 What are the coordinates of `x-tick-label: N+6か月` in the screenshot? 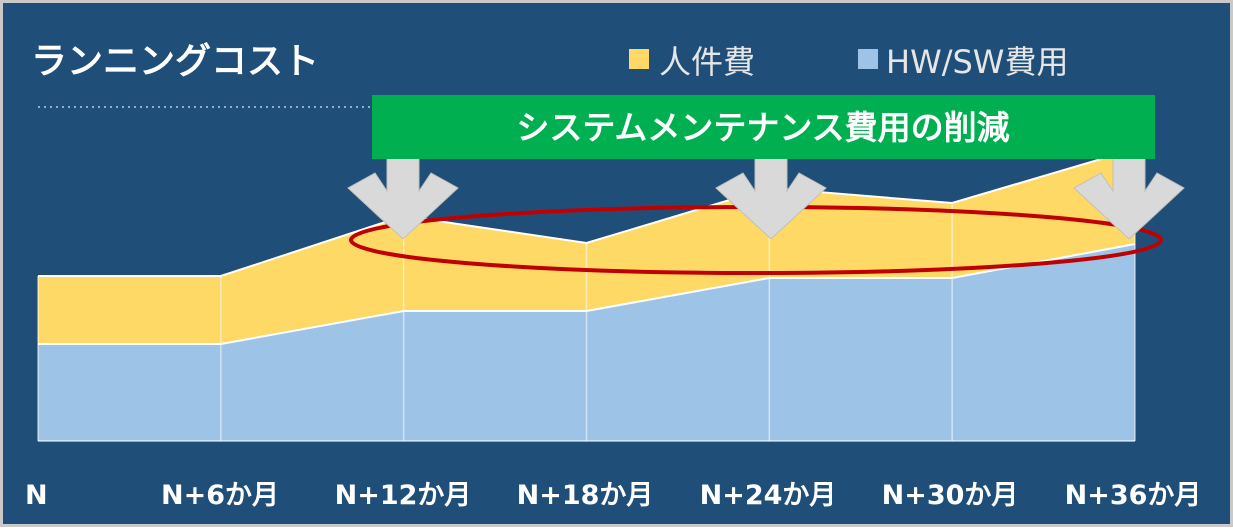 It's located at (220, 495).